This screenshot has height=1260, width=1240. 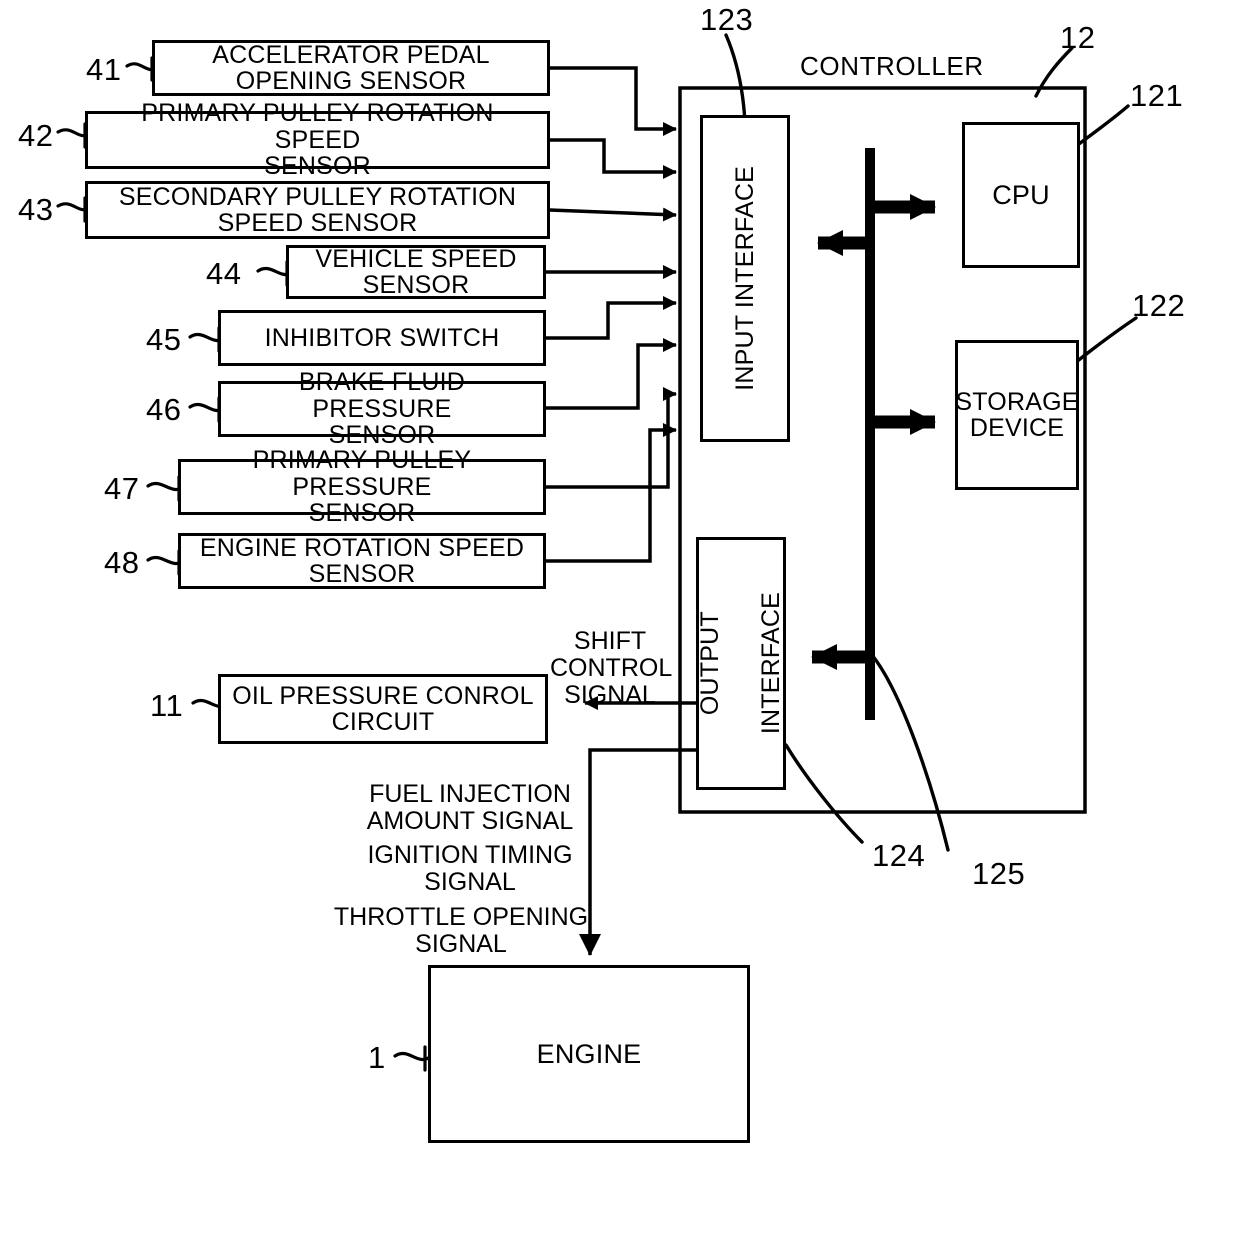 I want to click on cpu-label: CPU, so click(x=1021, y=194).